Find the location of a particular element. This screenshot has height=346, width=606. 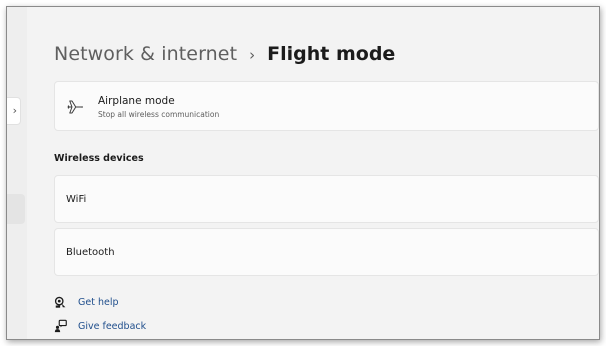

wireless-devices-heading: Wireless devices is located at coordinates (99, 158).